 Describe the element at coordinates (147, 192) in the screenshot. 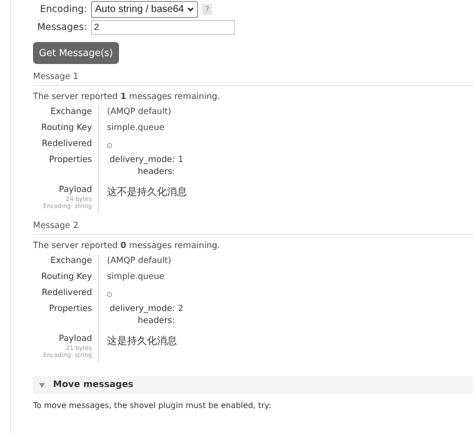

I see `payload-text: 这不是持久化消息` at that location.